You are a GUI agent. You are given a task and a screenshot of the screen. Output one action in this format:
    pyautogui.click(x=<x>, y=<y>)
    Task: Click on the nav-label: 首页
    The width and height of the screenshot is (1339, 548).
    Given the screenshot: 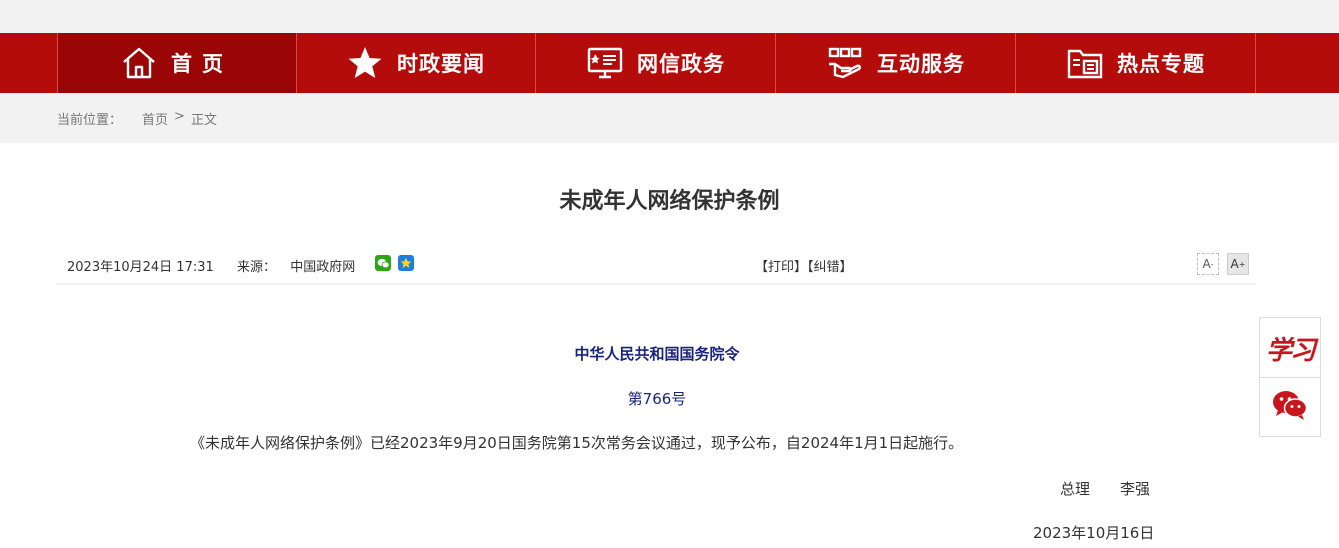 What is the action you would take?
    pyautogui.click(x=202, y=64)
    